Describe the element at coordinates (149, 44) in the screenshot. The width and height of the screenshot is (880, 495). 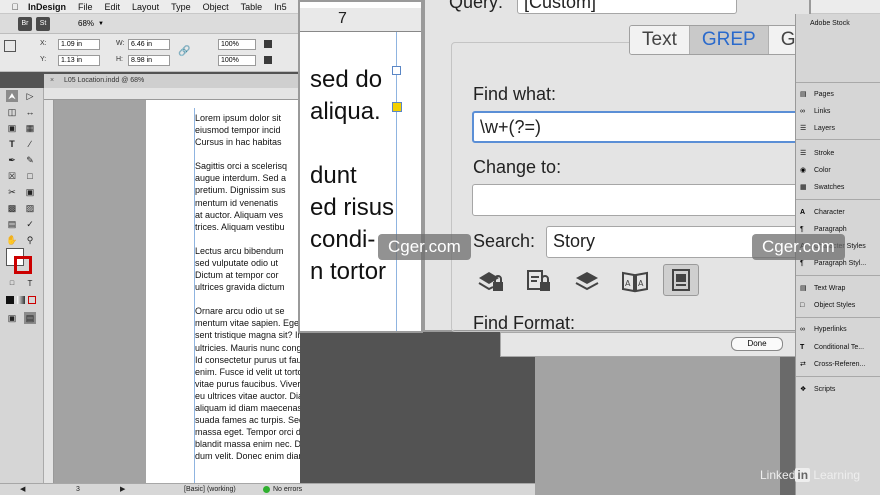
I see `w-field: 6.46 in` at that location.